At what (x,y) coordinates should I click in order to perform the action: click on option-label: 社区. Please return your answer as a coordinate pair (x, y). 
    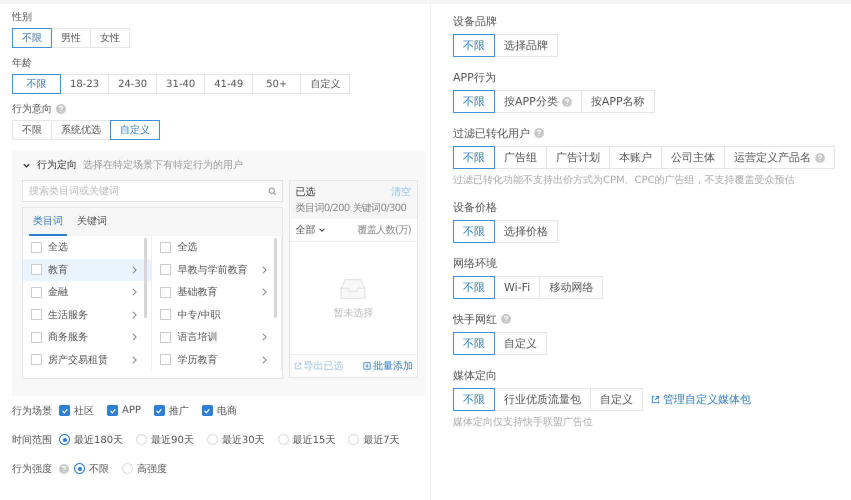
    Looking at the image, I should click on (84, 411).